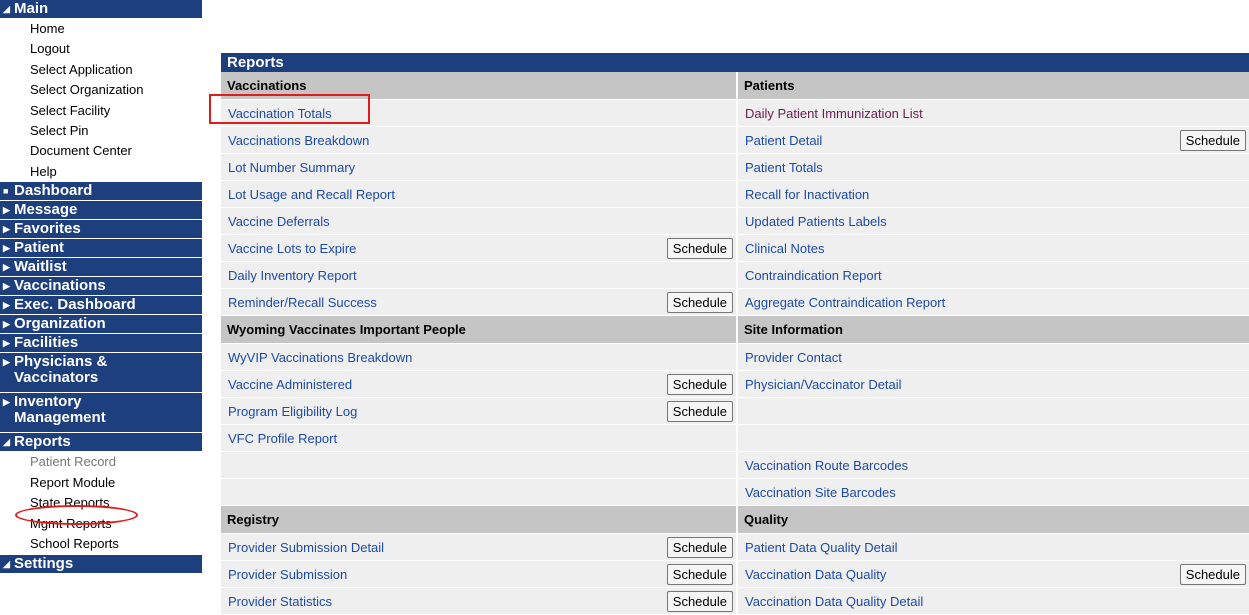 This screenshot has height=615, width=1249. What do you see at coordinates (993, 302) in the screenshot?
I see `report-row-aggregate-contraindication-report: Aggregate Contraindication Report` at bounding box center [993, 302].